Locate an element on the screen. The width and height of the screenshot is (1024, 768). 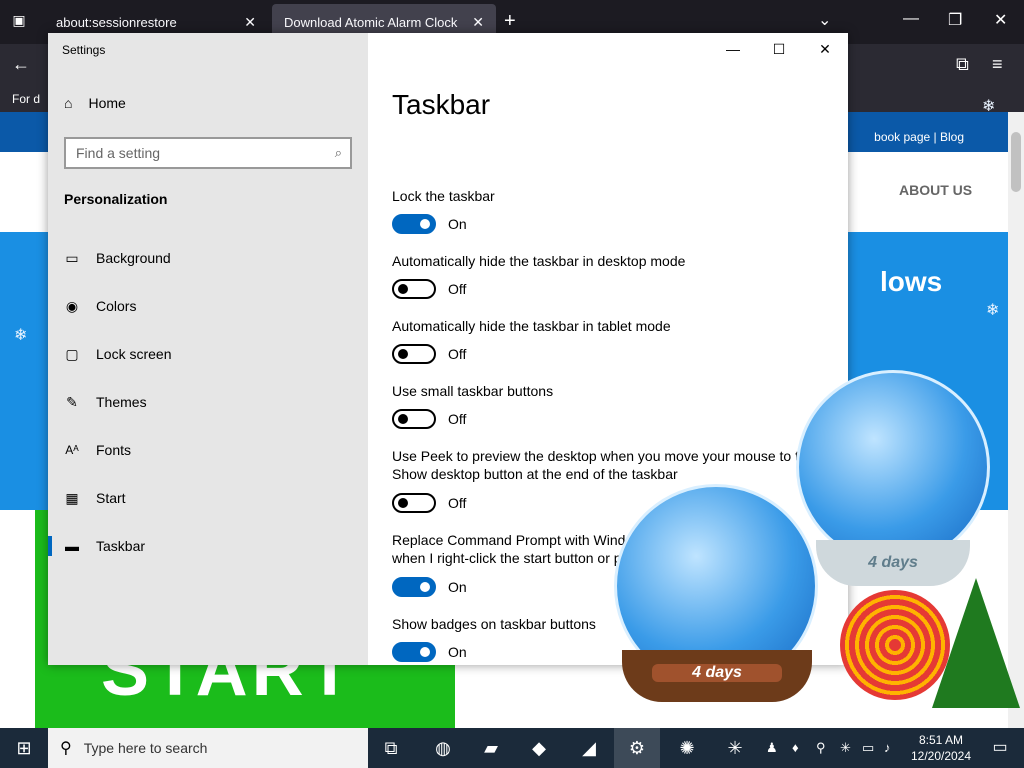
browser-minimize-icon: — is located at coordinates (911, 19).